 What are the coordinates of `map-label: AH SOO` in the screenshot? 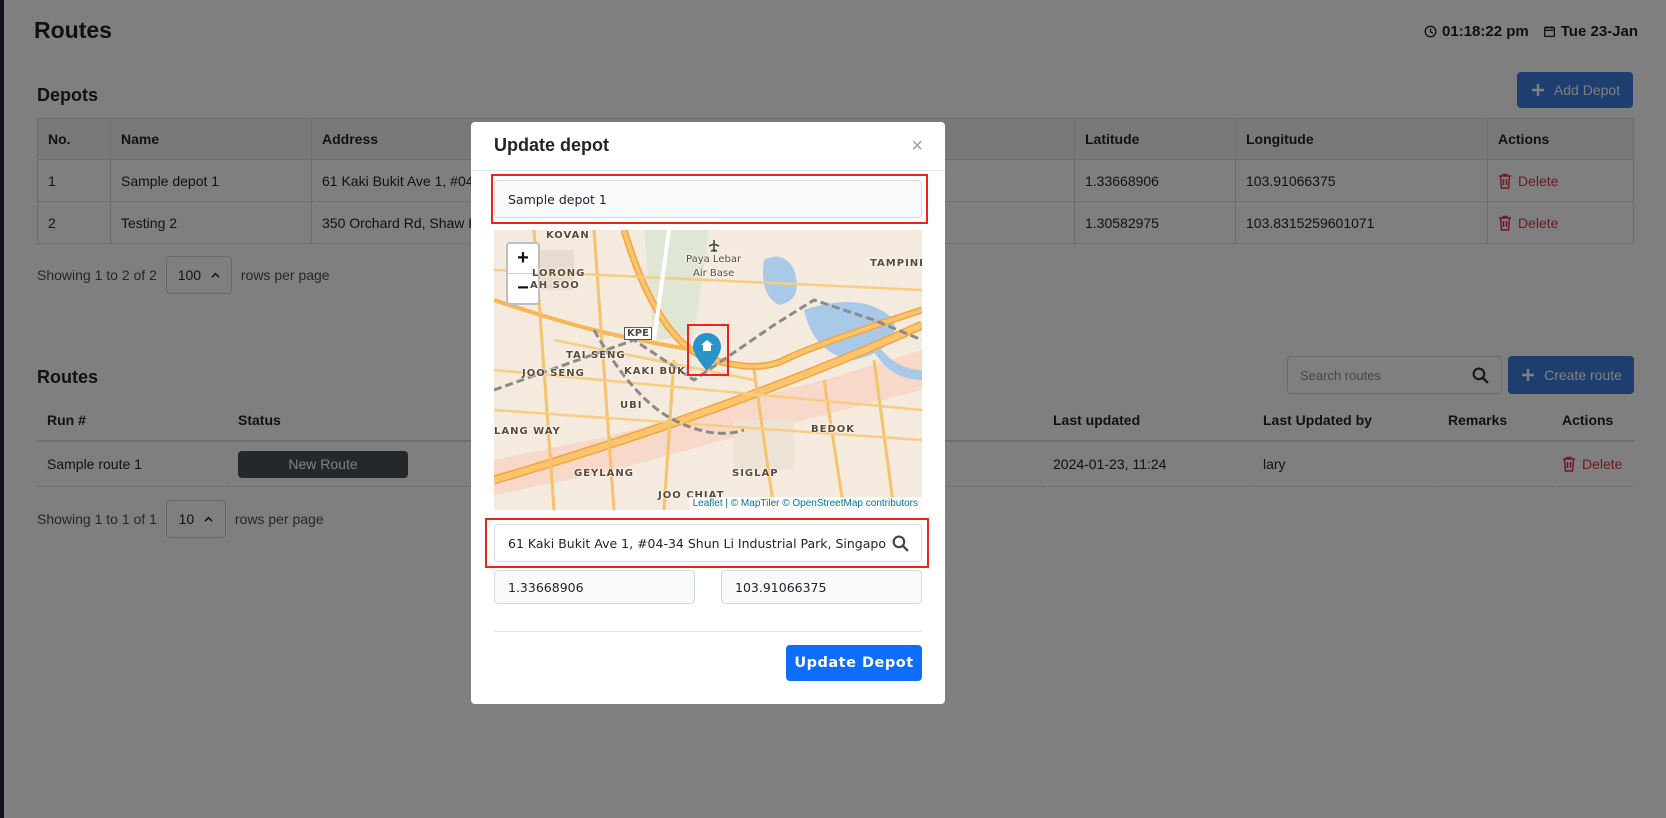 It's located at (555, 285).